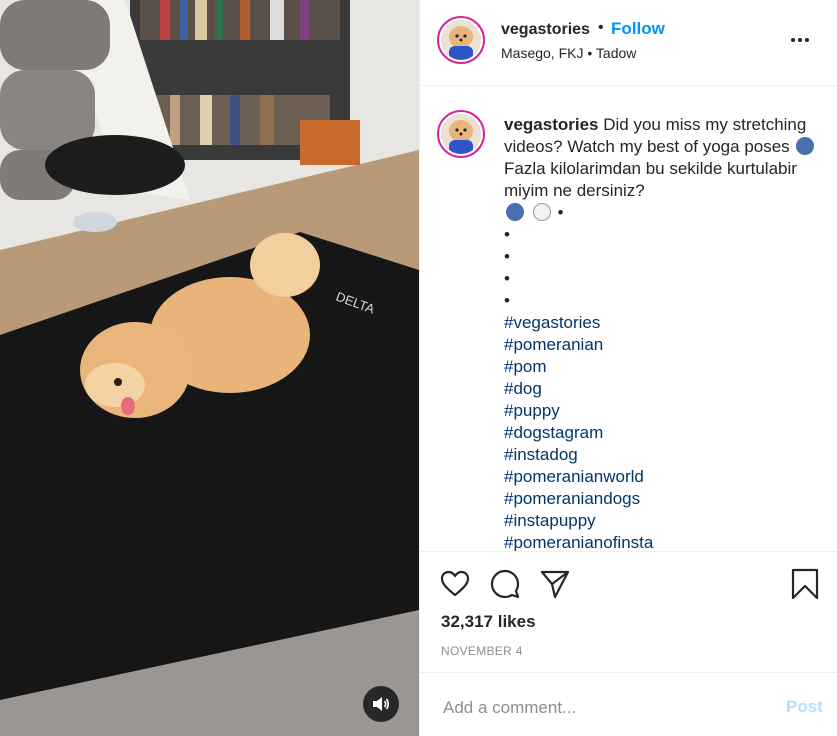 This screenshot has height=736, width=837. Describe the element at coordinates (661, 411) in the screenshot. I see `hashtag-link: #puppy` at that location.